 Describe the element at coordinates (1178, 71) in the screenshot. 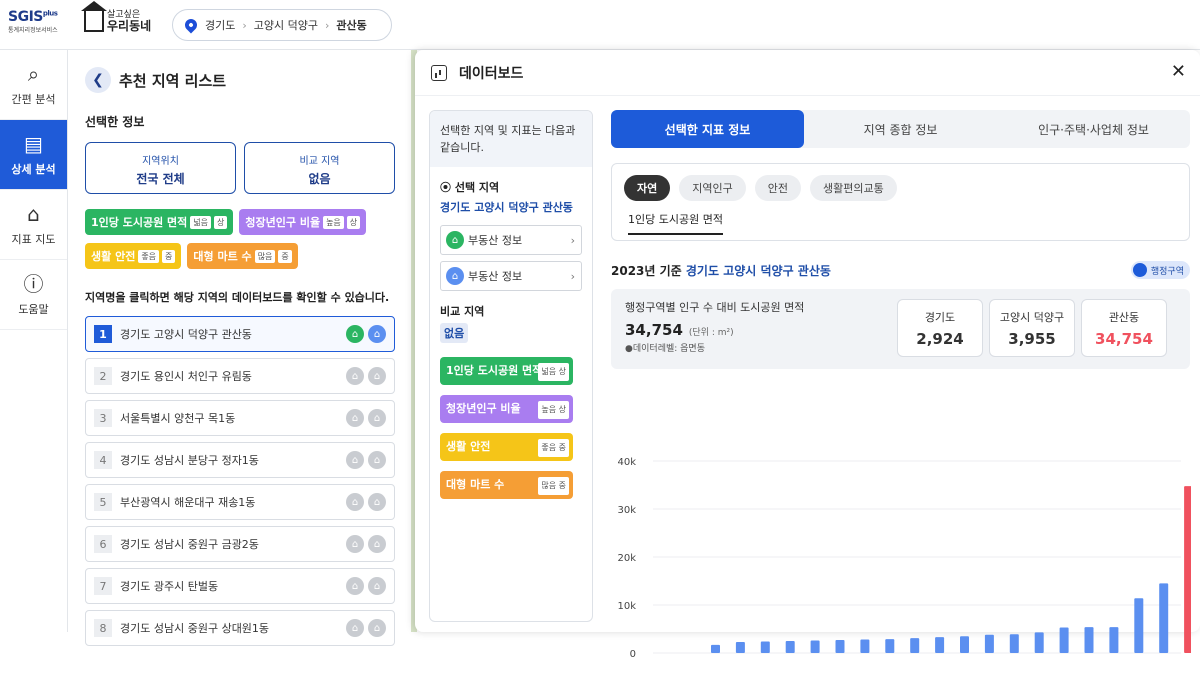

I see `close-icon: ✕` at that location.